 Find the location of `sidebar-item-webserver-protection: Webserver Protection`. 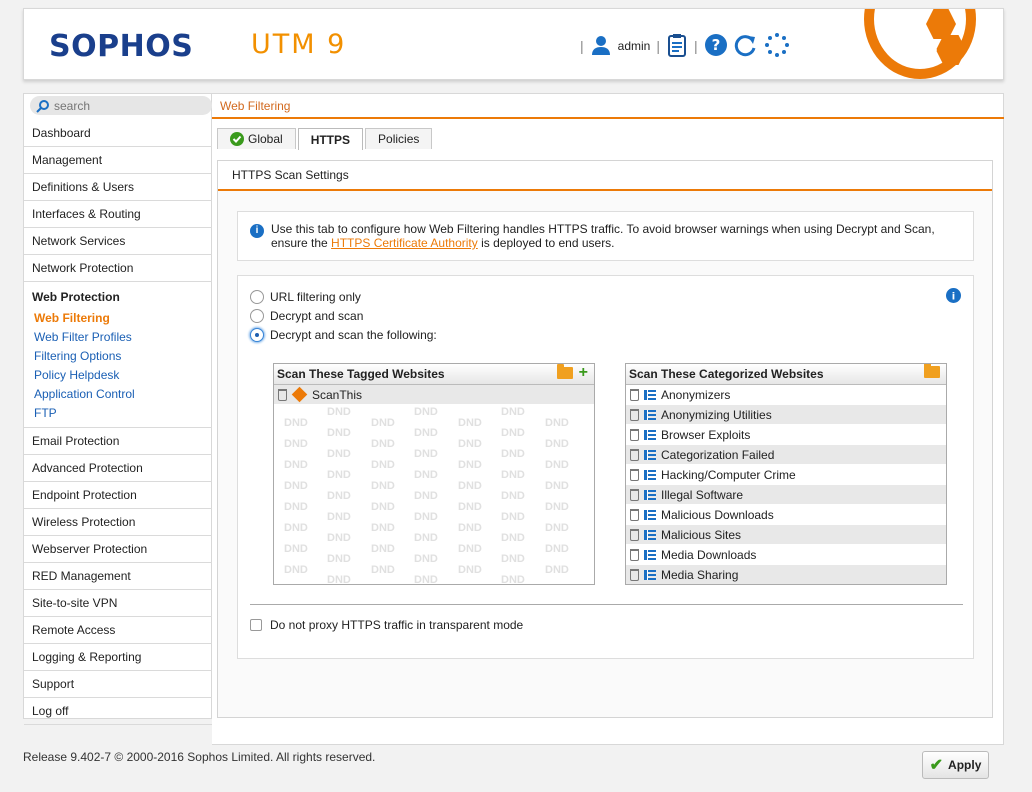

sidebar-item-webserver-protection: Webserver Protection is located at coordinates (118, 549).